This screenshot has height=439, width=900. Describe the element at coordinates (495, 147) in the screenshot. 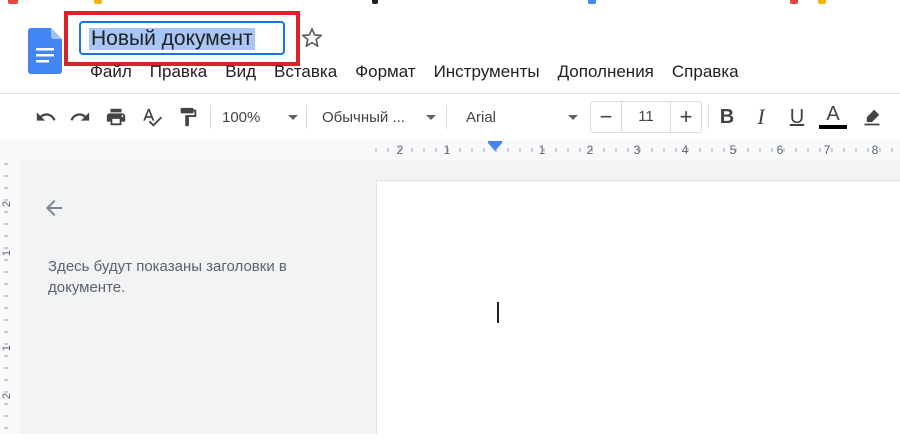

I see `indent-marker-icon` at that location.